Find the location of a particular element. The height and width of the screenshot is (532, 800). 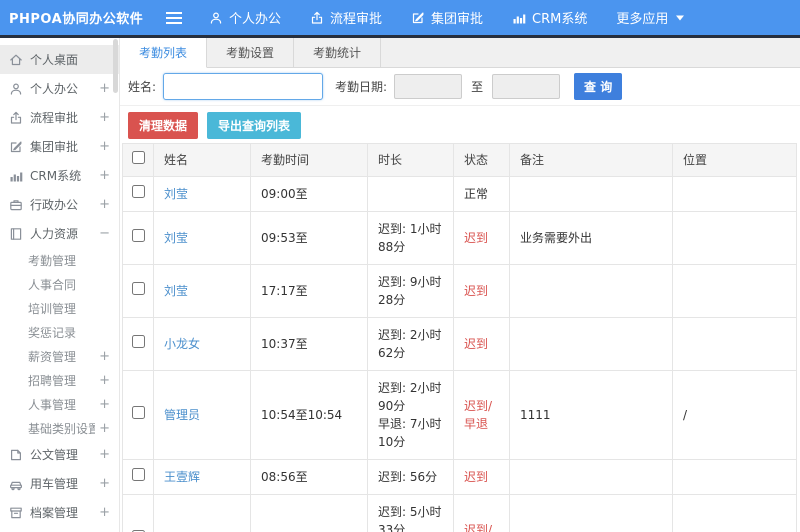

sidebar-item-hr-contract: 人事合同 is located at coordinates (59, 284).